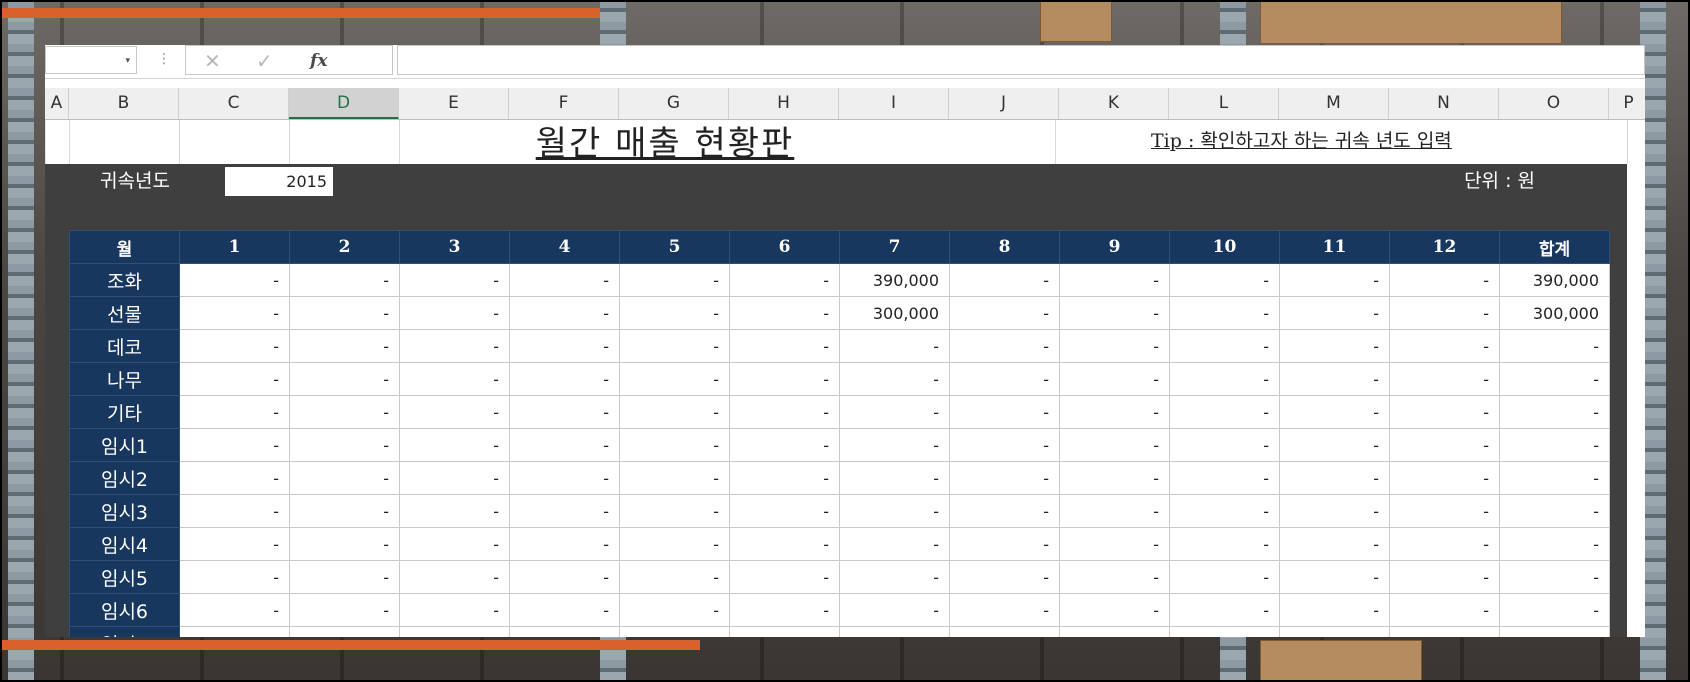 The image size is (1690, 682). What do you see at coordinates (1444, 103) in the screenshot?
I see `column-header-n: N` at bounding box center [1444, 103].